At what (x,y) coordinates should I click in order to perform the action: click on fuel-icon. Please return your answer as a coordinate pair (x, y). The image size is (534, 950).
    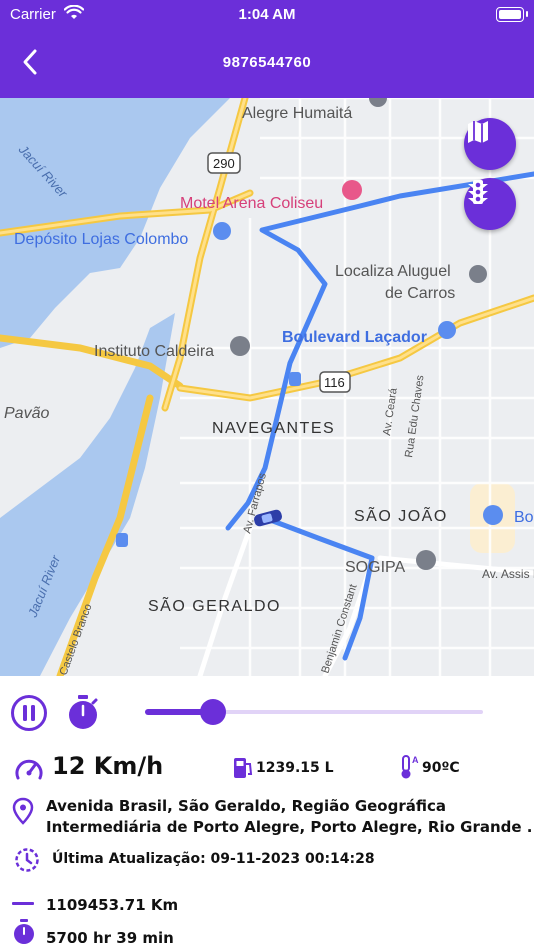
    Looking at the image, I should click on (243, 768).